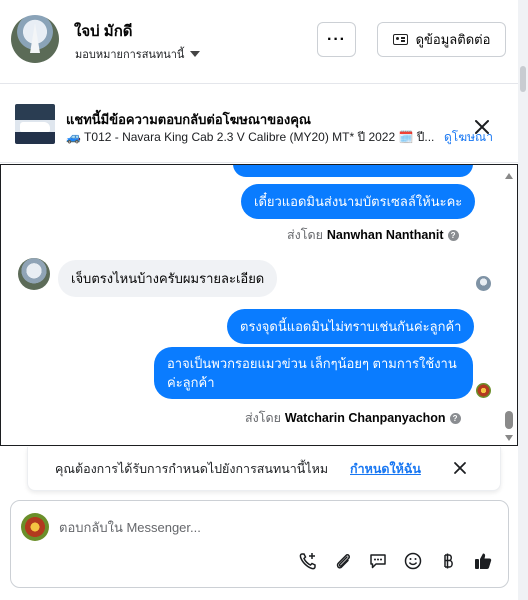  Describe the element at coordinates (523, 79) in the screenshot. I see `page-scrollbar-thumb` at that location.